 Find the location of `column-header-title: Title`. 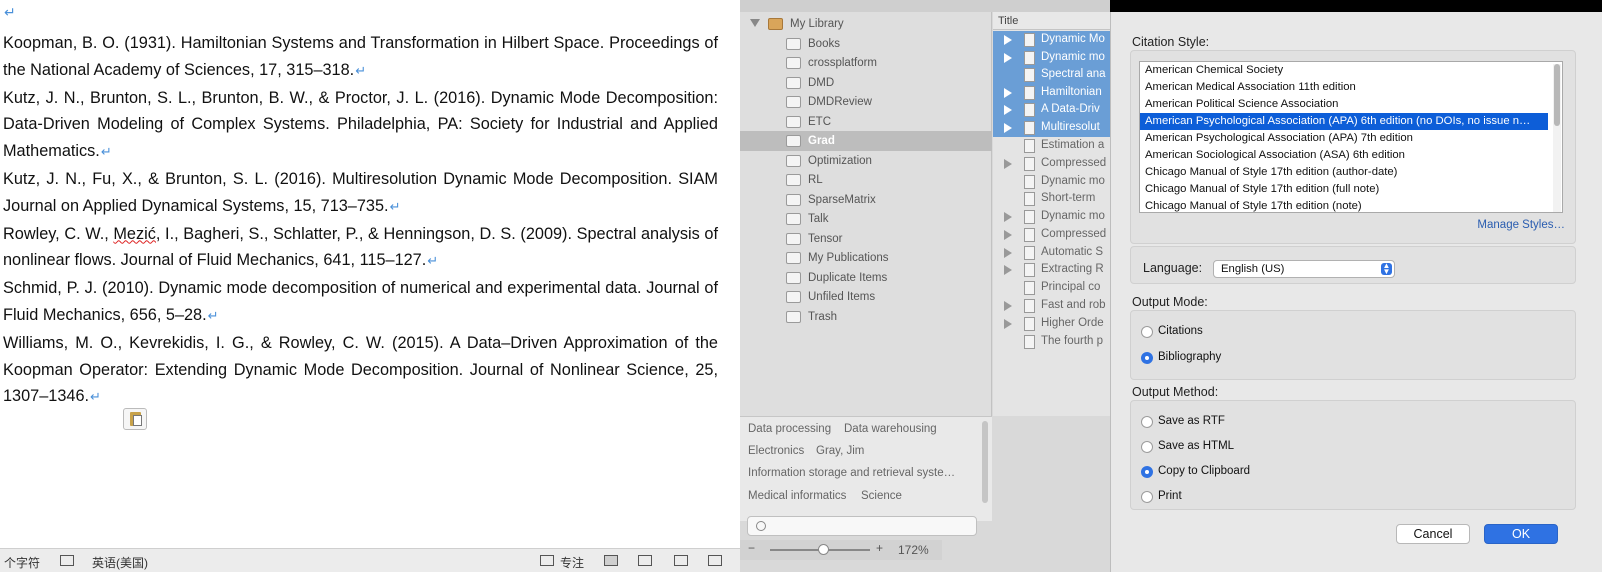

column-header-title: Title is located at coordinates (1051, 21).